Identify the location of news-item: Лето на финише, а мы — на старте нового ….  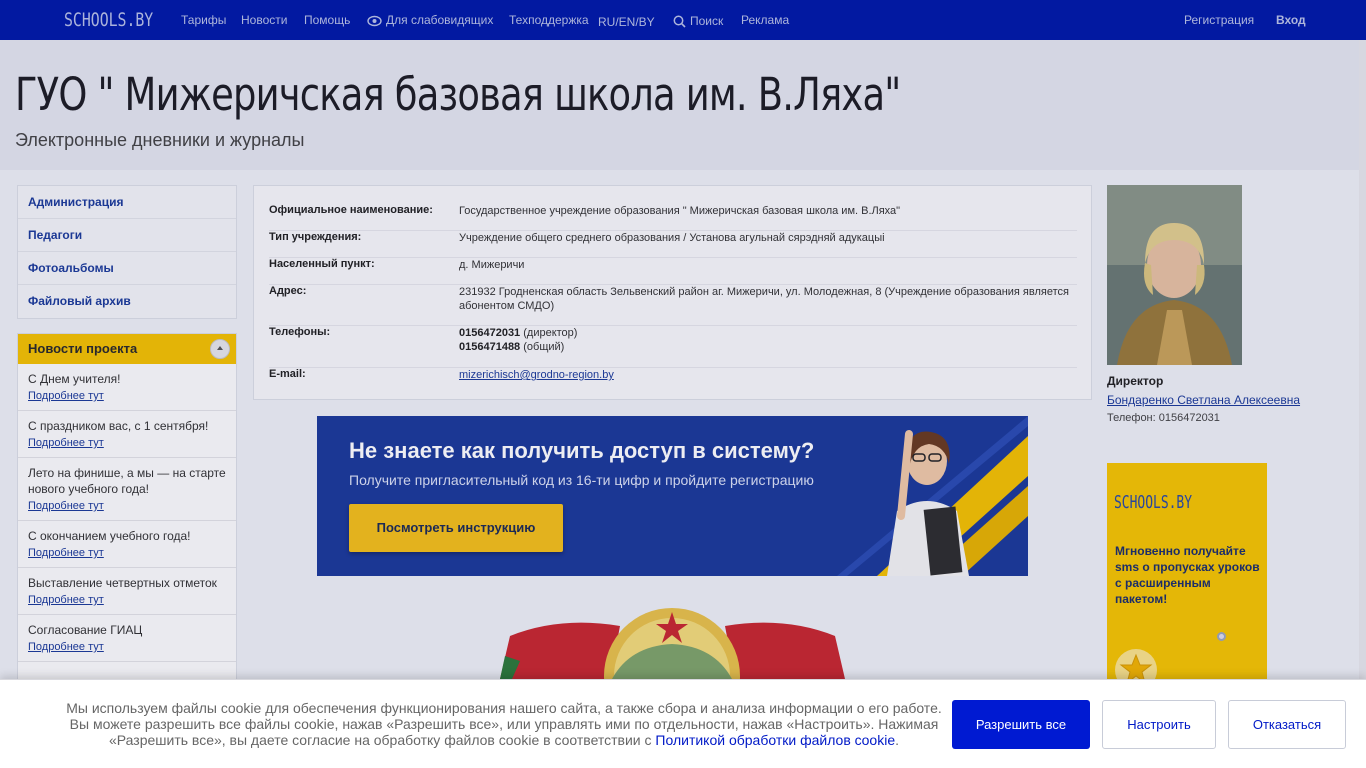
(127, 489).